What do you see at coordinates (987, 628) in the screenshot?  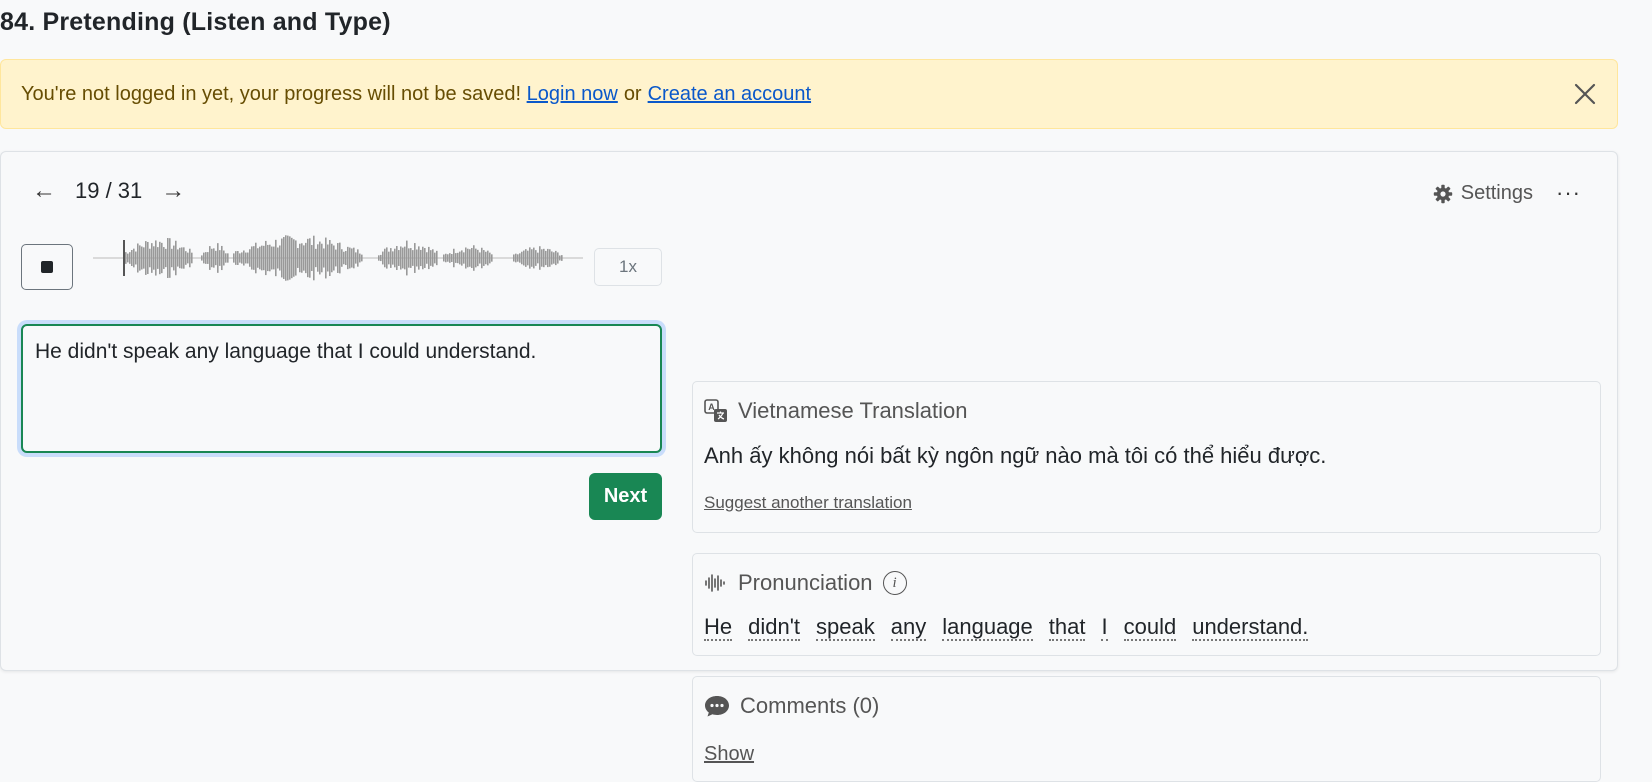 I see `pronunciation-word: language` at bounding box center [987, 628].